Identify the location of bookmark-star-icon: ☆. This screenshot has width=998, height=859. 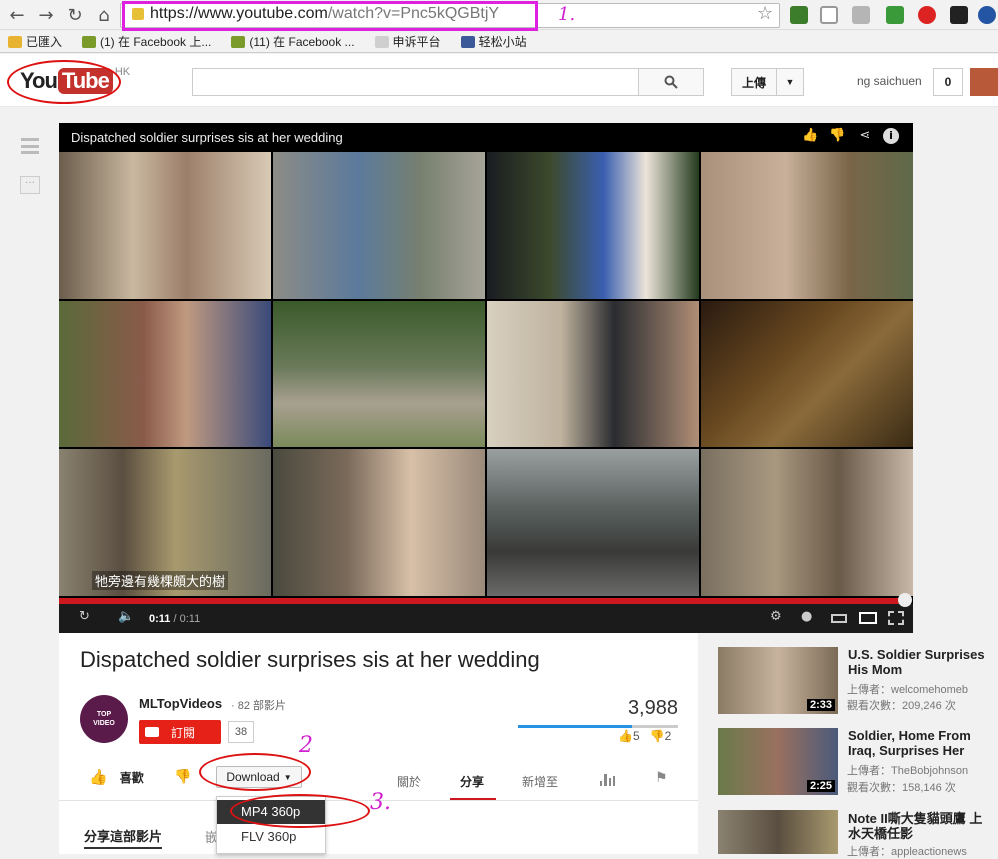
(765, 13).